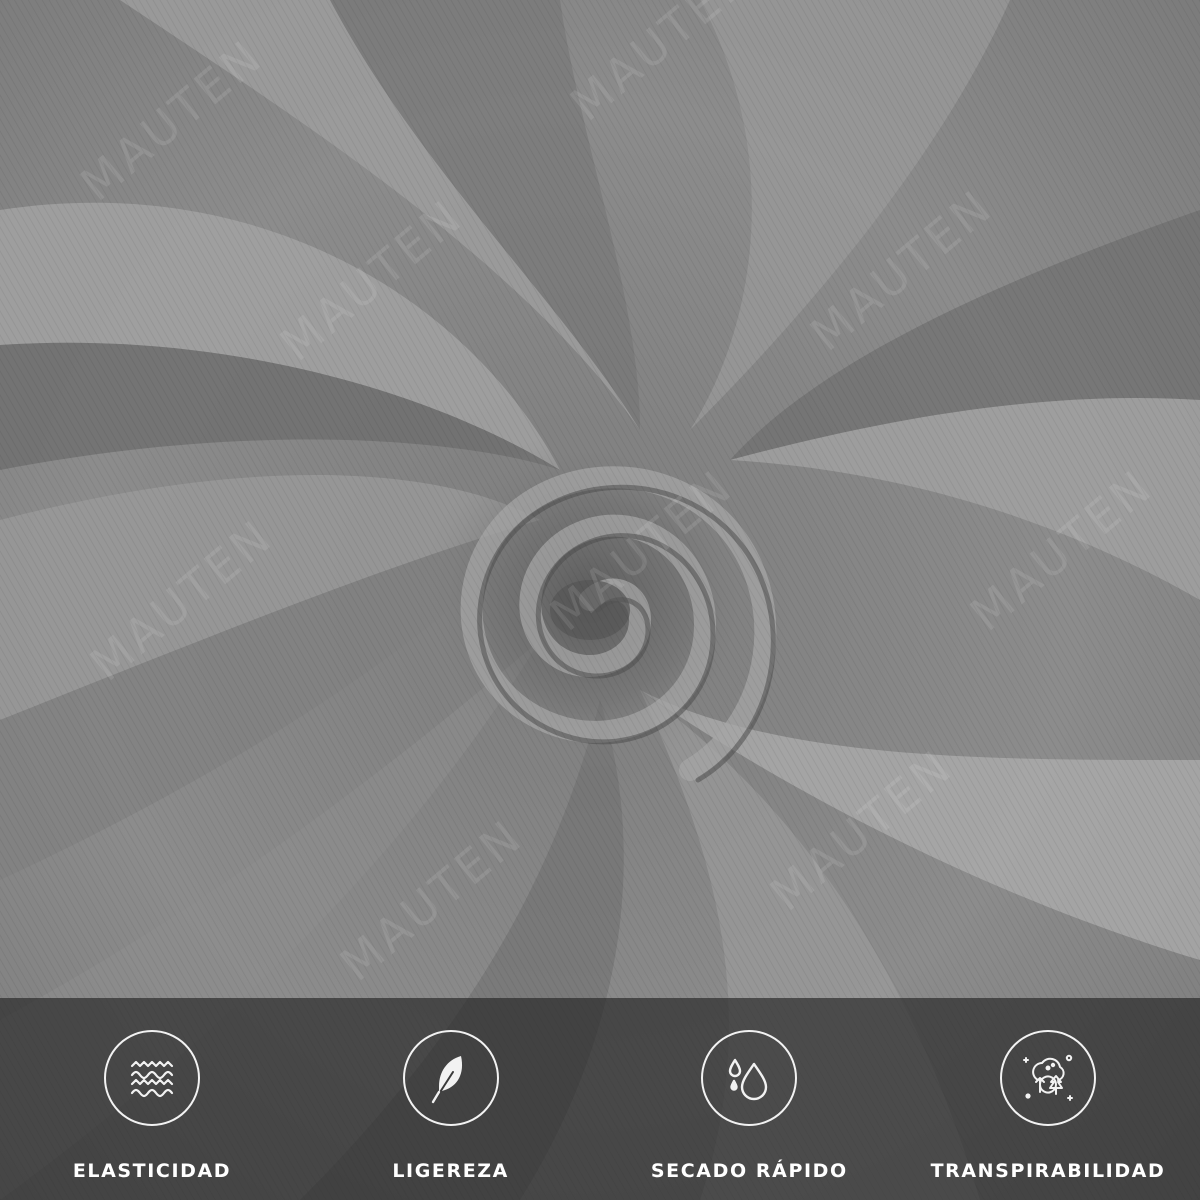 The height and width of the screenshot is (1200, 1200). I want to click on feature-label: SECADO RÁPIDO, so click(749, 1171).